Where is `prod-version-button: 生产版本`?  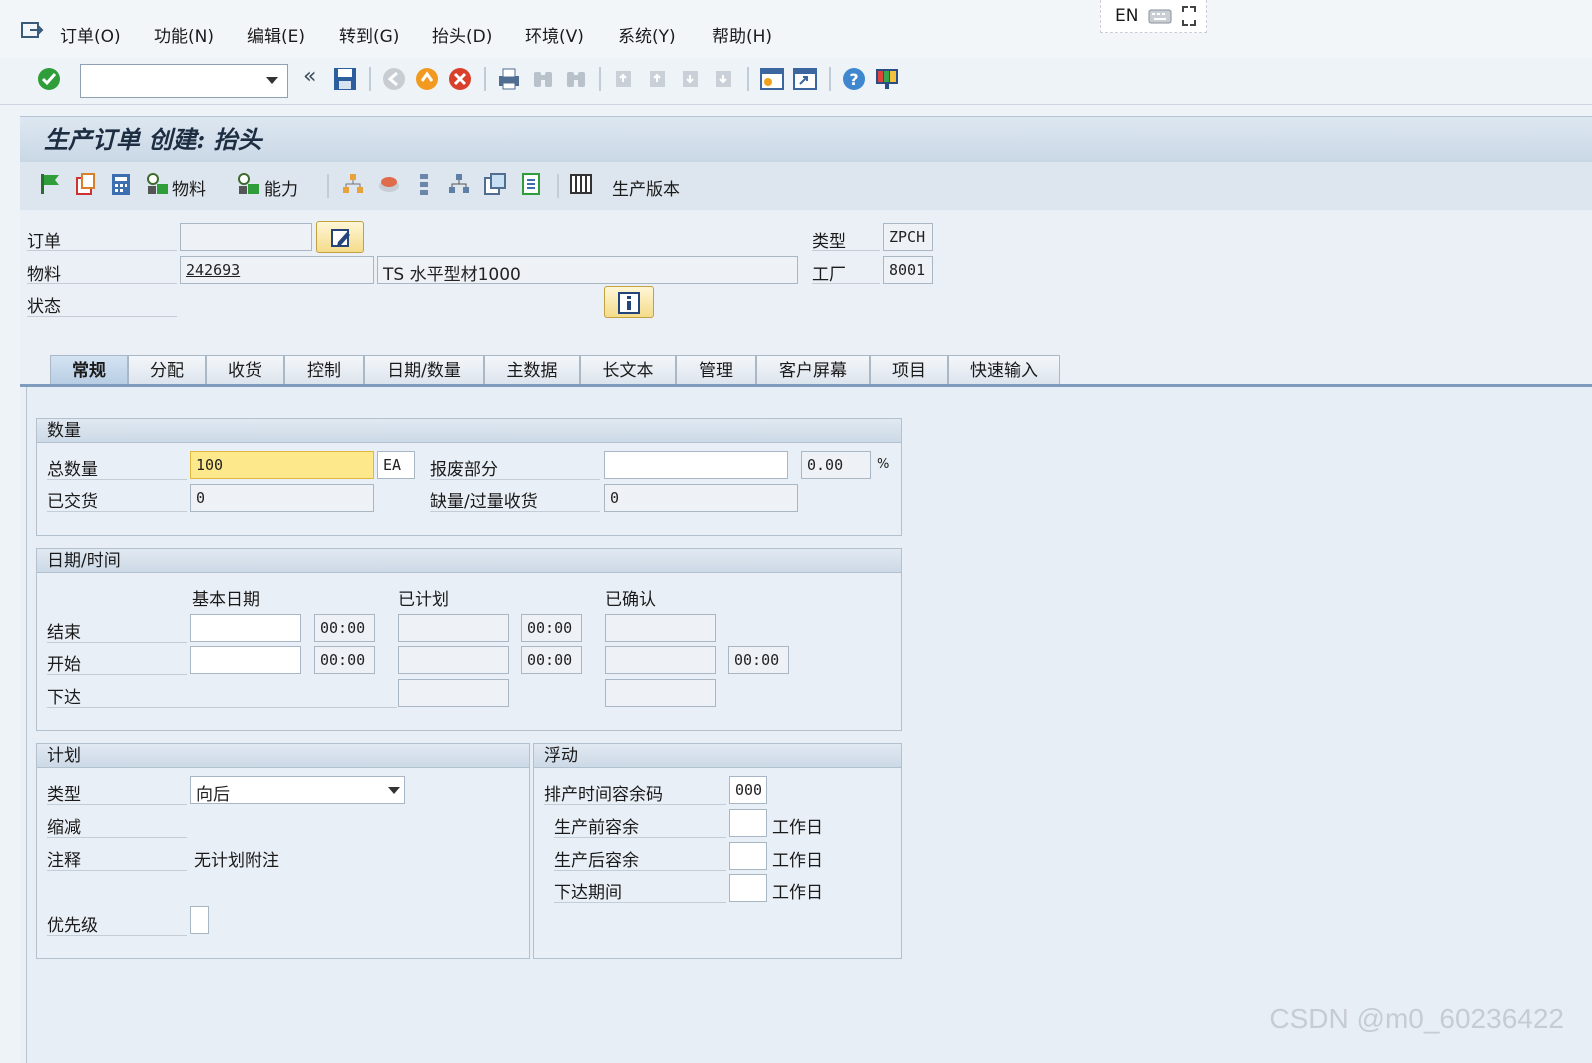 prod-version-button: 生产版本 is located at coordinates (646, 187).